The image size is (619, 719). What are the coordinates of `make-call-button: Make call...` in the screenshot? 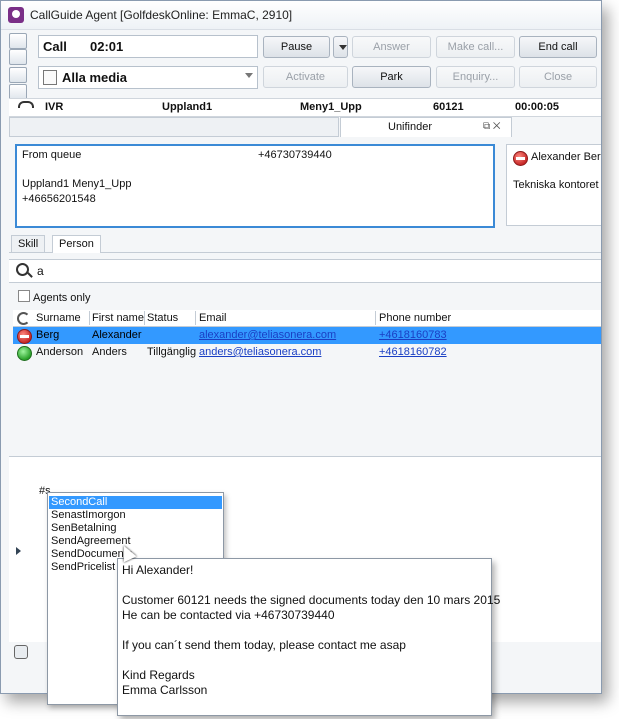 It's located at (475, 47).